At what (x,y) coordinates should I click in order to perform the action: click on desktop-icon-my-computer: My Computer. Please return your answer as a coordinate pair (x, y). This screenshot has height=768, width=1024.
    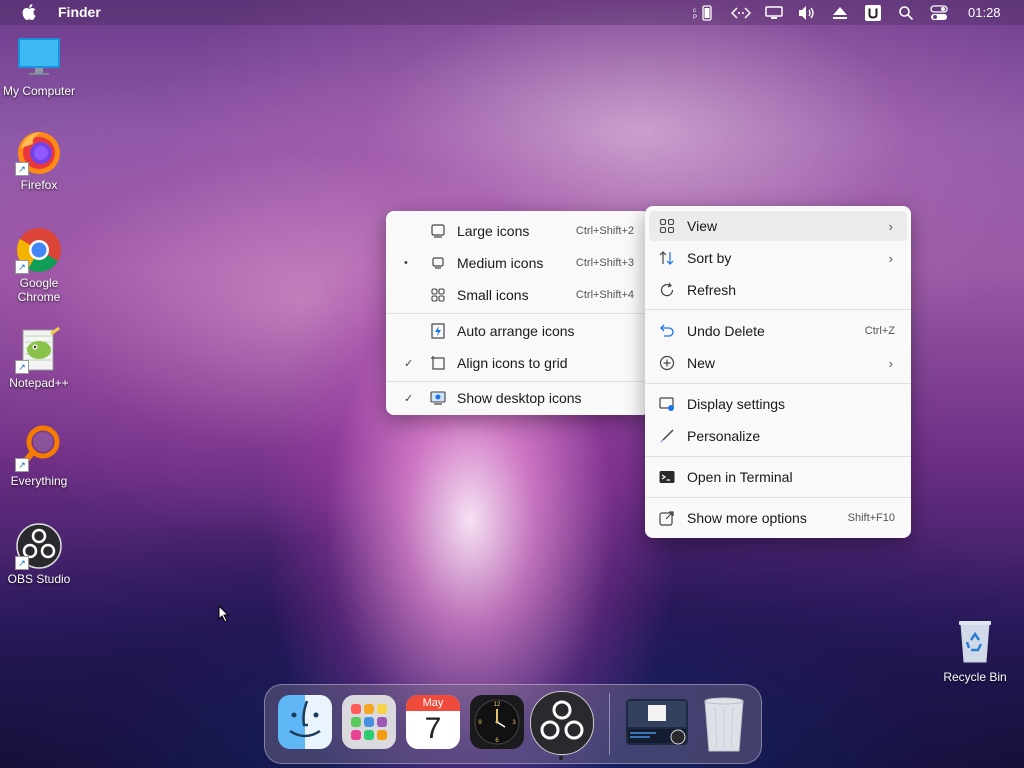
    Looking at the image, I should click on (39, 66).